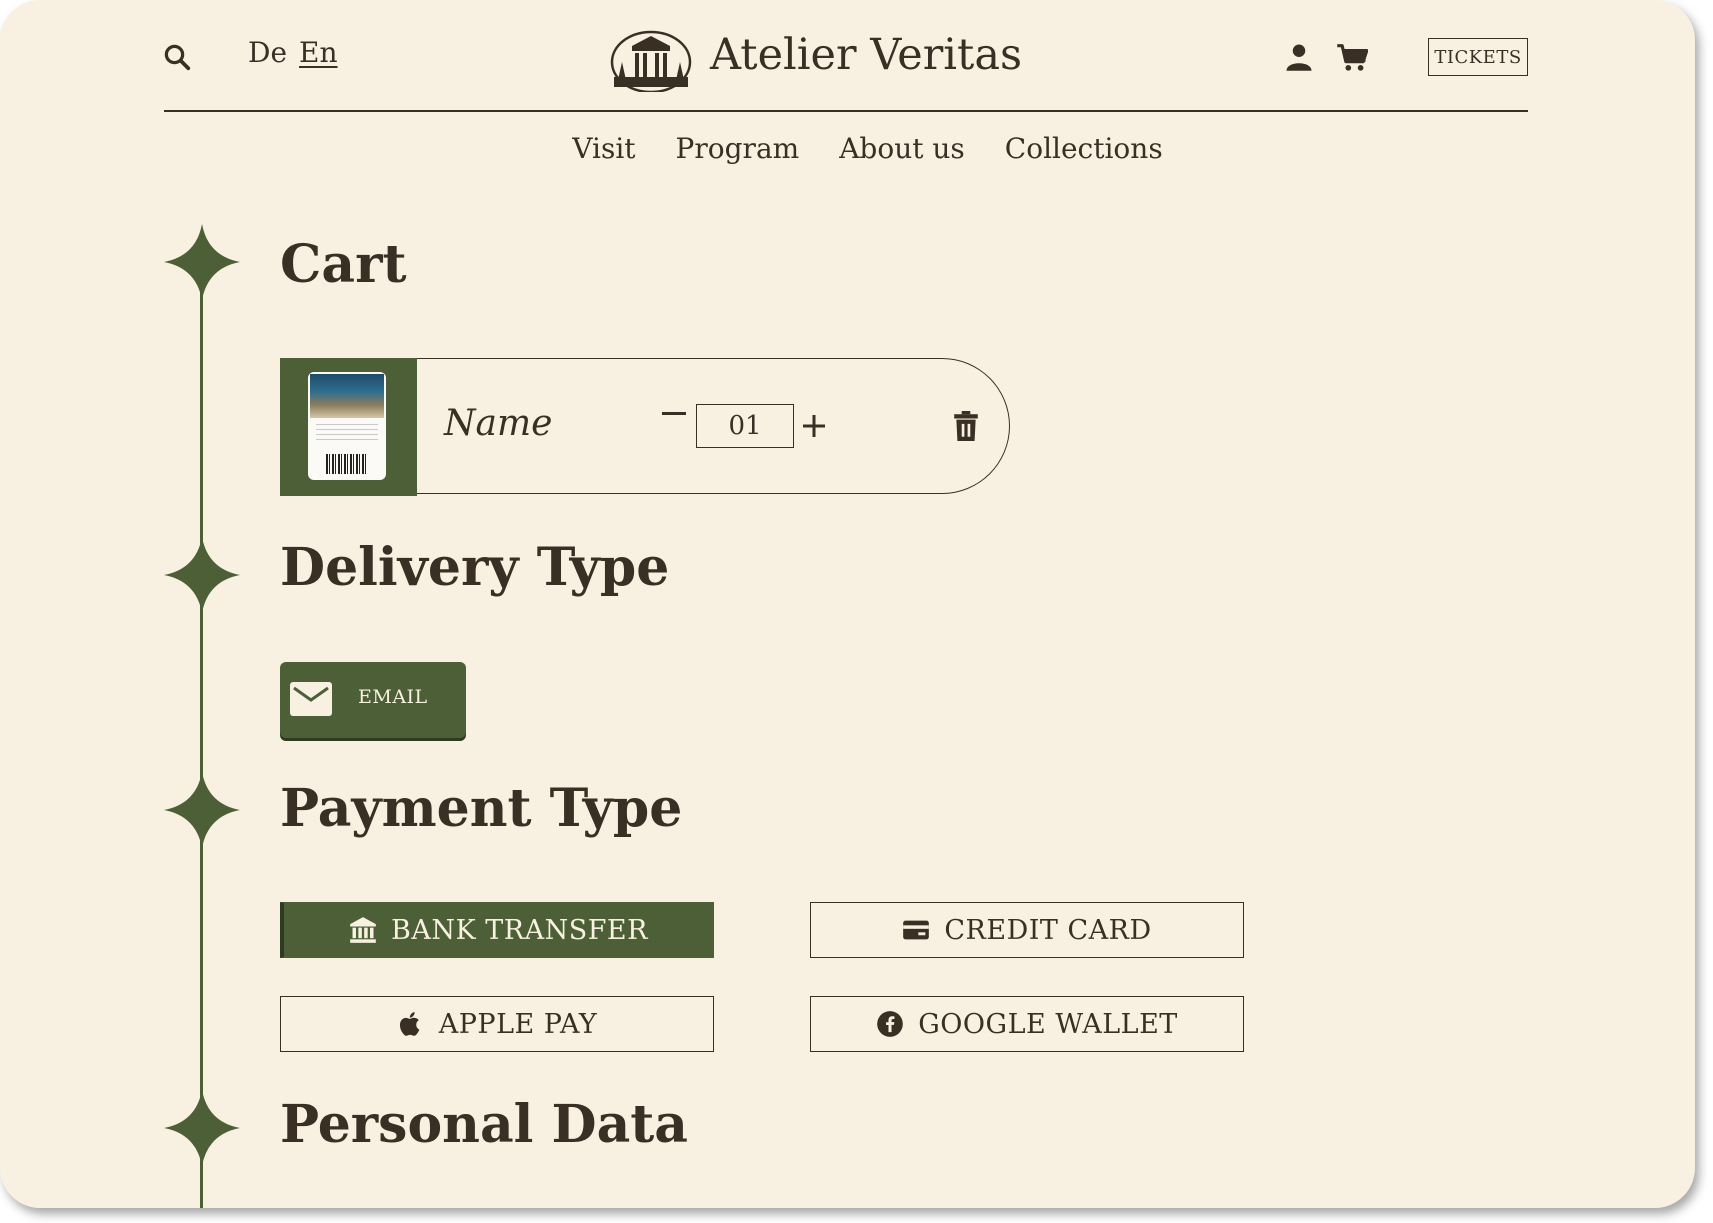  What do you see at coordinates (846, 111) in the screenshot?
I see `header-divider` at bounding box center [846, 111].